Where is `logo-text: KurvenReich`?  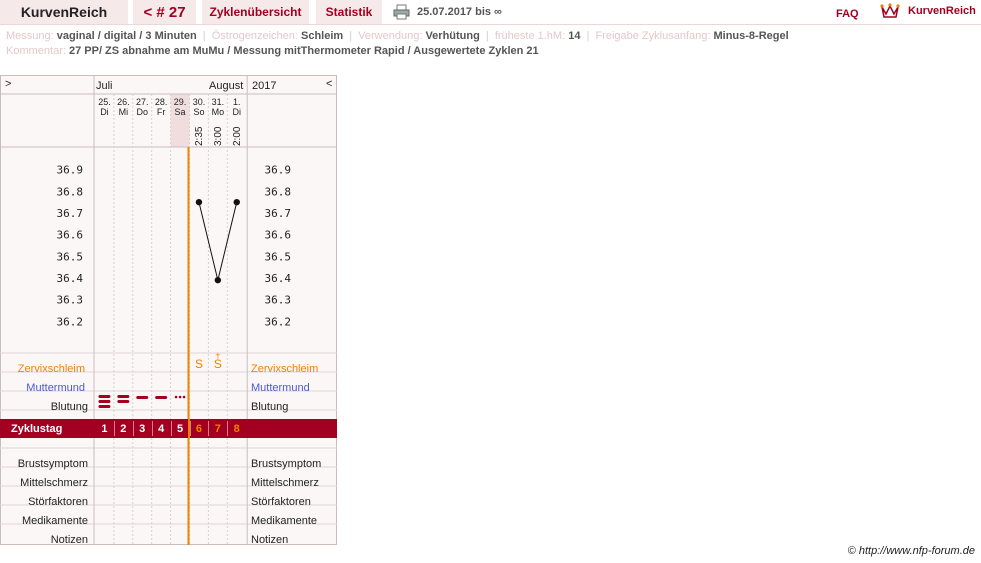
logo-text: KurvenReich is located at coordinates (942, 11).